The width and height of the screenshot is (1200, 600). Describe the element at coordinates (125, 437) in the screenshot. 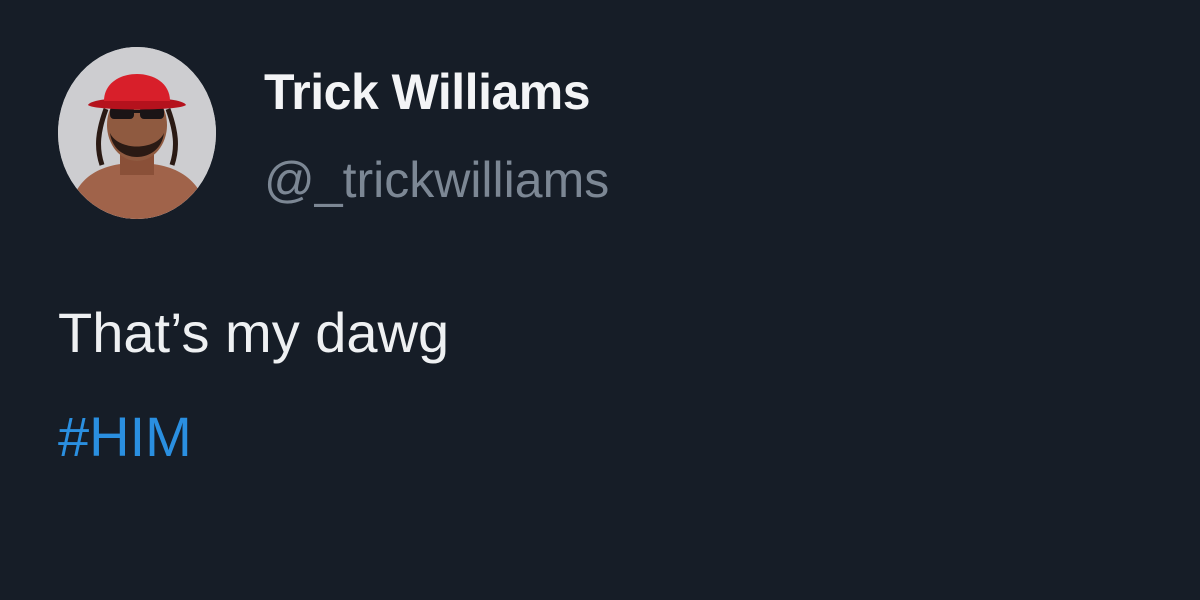

I see `hashtag-link: #HIM` at that location.